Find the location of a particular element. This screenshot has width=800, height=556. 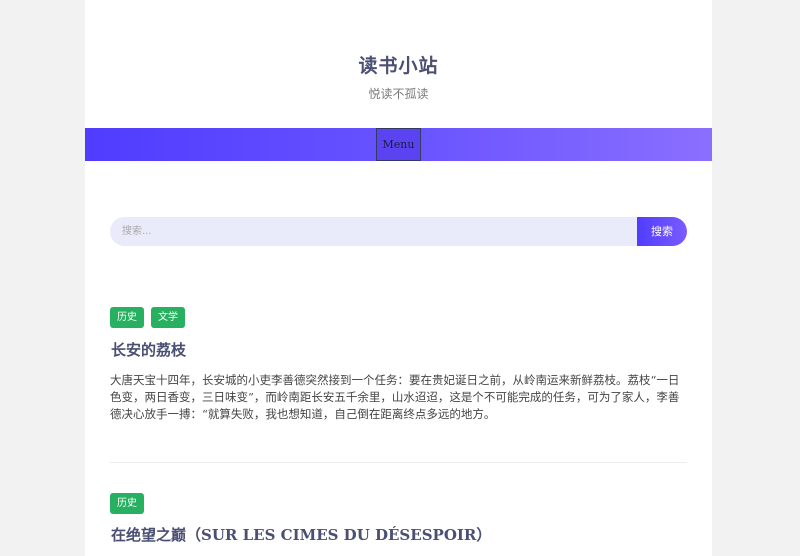

navigation-bar: Menu is located at coordinates (398, 144).